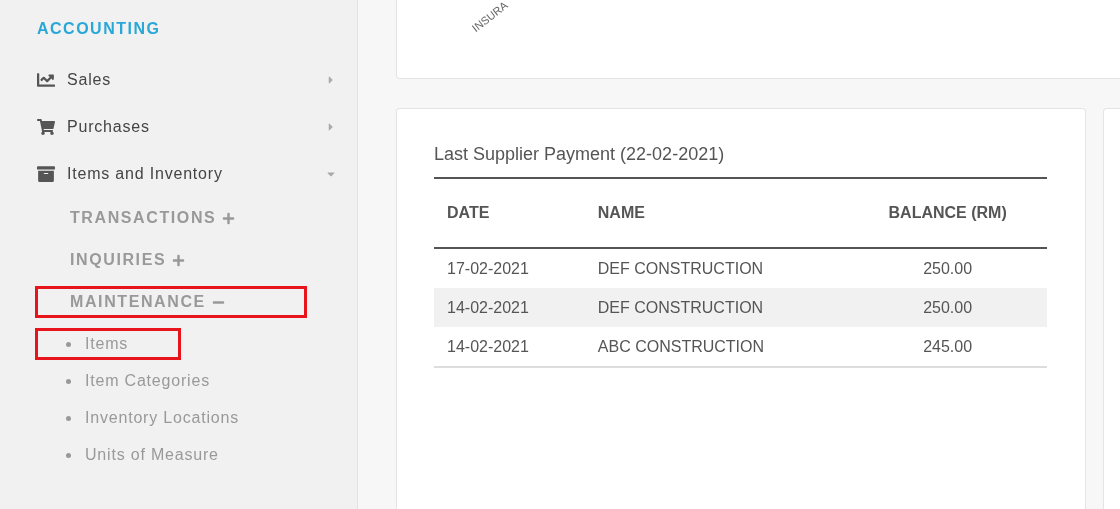 This screenshot has height=509, width=1120. I want to click on menu-item: Sales, so click(188, 79).